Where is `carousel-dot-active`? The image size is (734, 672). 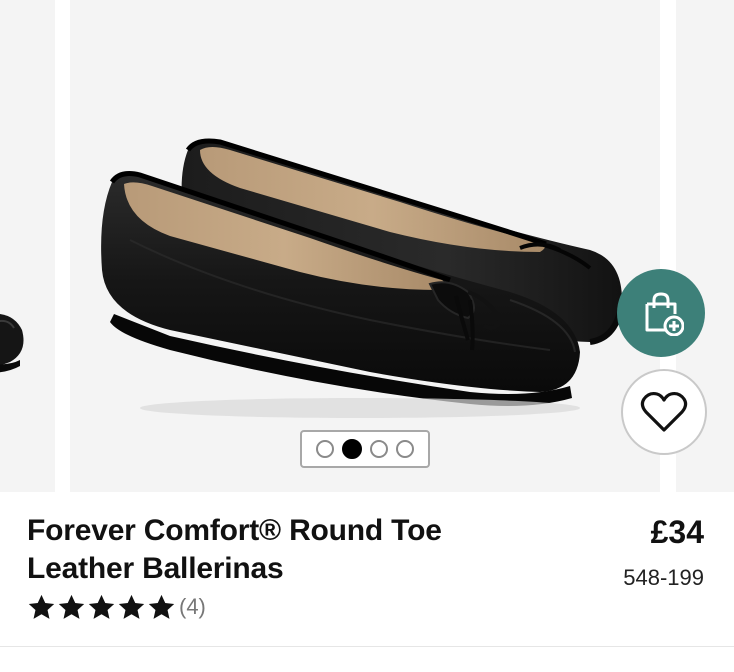
carousel-dot-active is located at coordinates (352, 449).